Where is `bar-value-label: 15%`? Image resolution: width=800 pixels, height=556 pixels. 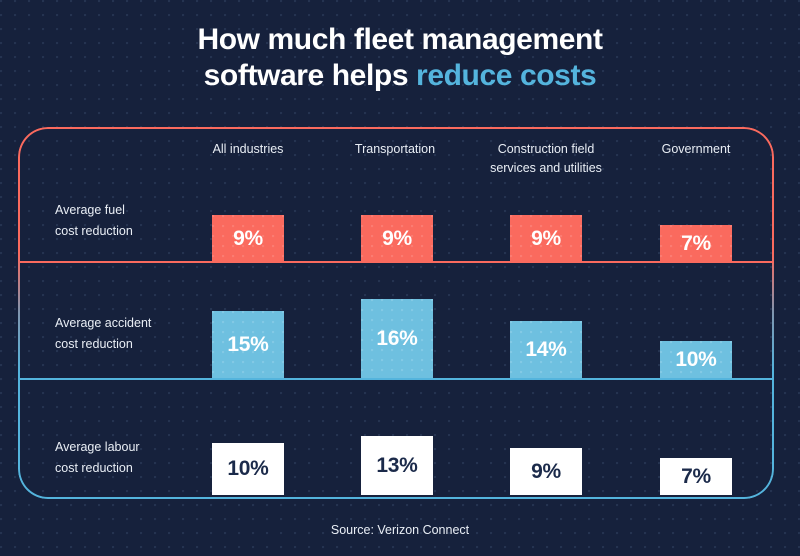 bar-value-label: 15% is located at coordinates (248, 344).